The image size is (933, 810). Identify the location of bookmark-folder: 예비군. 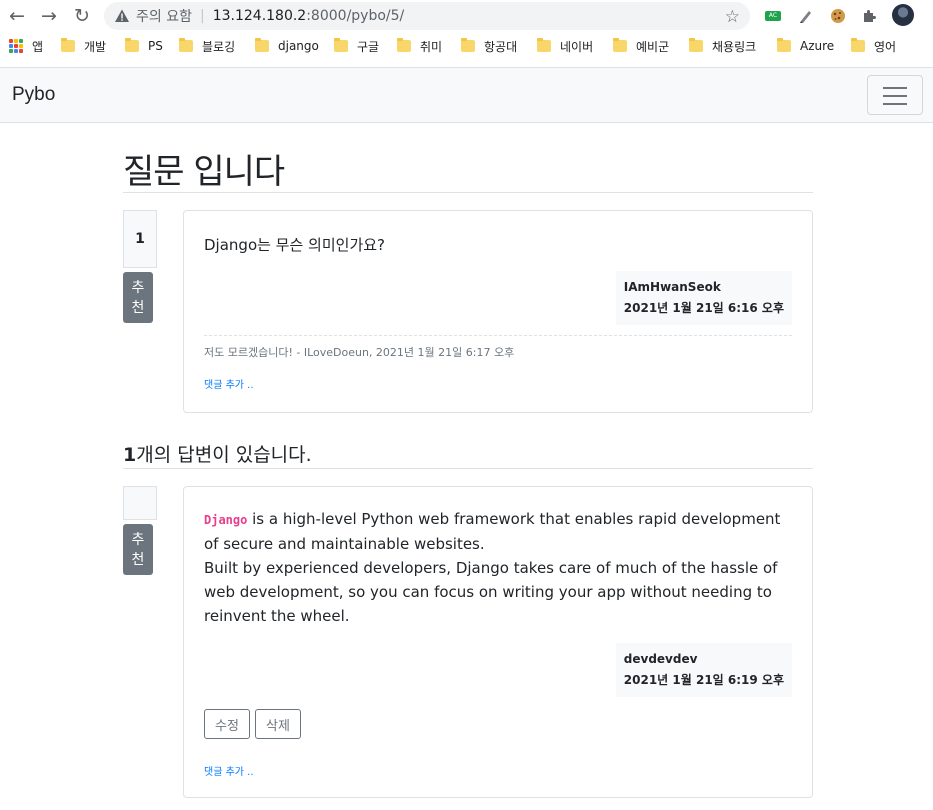
(651, 46).